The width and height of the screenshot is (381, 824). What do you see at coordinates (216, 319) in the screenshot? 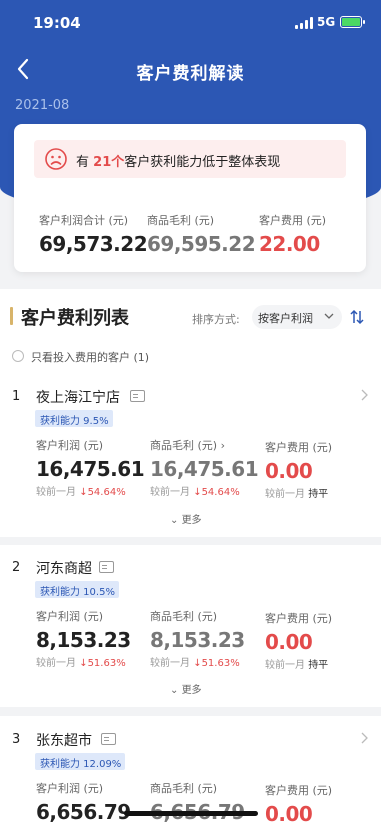
I see `sort-label: 排序方式:` at bounding box center [216, 319].